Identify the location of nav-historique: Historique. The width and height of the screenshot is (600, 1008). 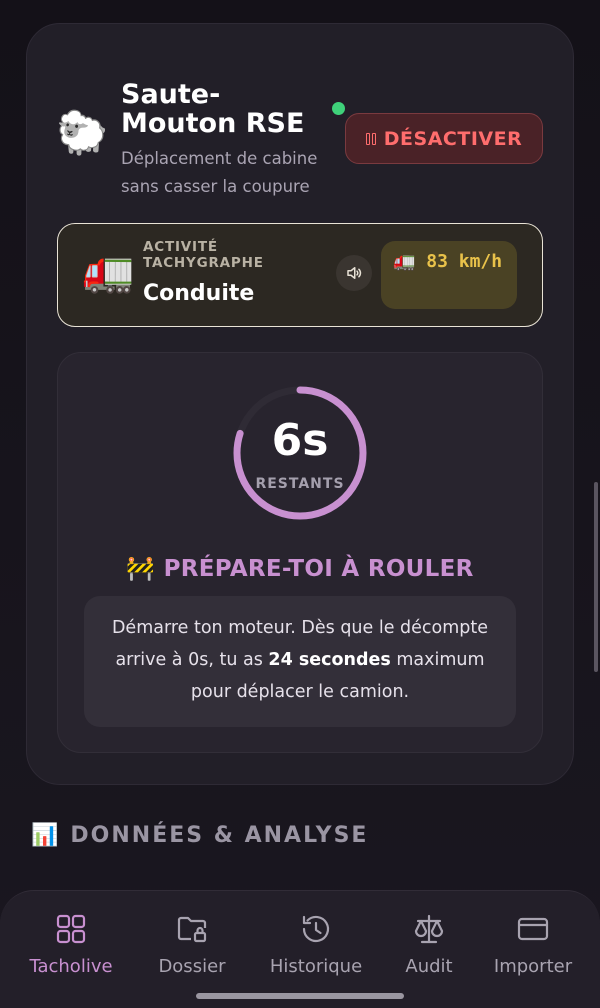
(316, 944).